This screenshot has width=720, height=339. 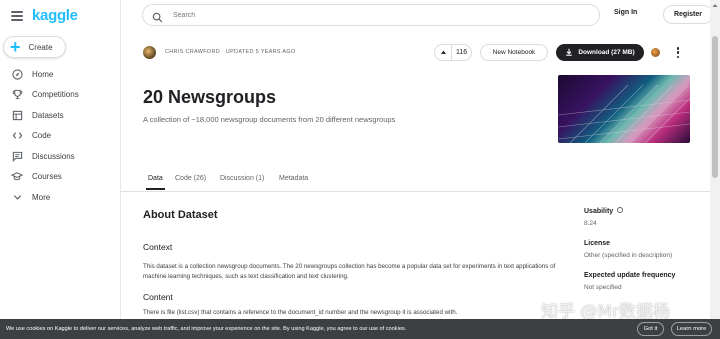 What do you see at coordinates (17, 156) in the screenshot?
I see `comment-icon` at bounding box center [17, 156].